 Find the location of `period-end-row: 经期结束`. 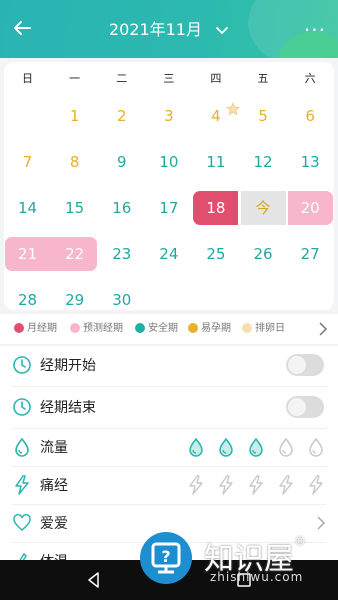

period-end-row: 经期结束 is located at coordinates (169, 407).